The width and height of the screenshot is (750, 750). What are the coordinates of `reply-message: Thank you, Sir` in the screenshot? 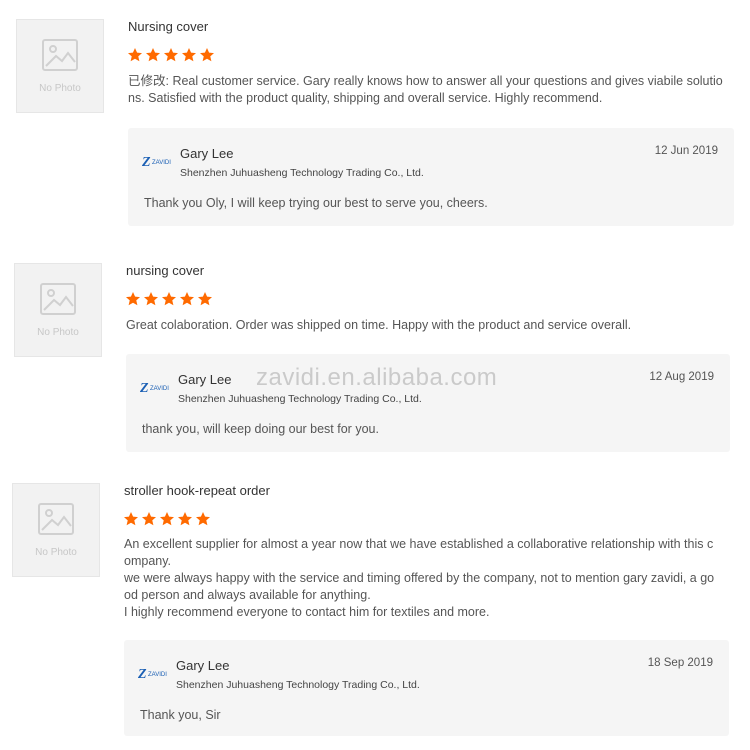 It's located at (180, 715).